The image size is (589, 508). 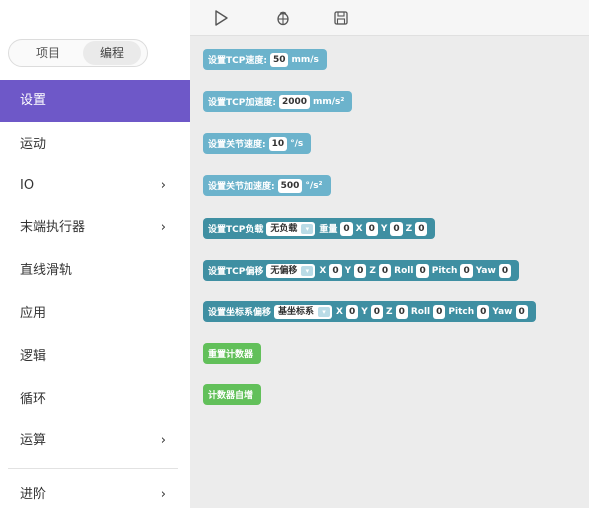 I want to click on block-label: 设置关节速度:, so click(x=237, y=145).